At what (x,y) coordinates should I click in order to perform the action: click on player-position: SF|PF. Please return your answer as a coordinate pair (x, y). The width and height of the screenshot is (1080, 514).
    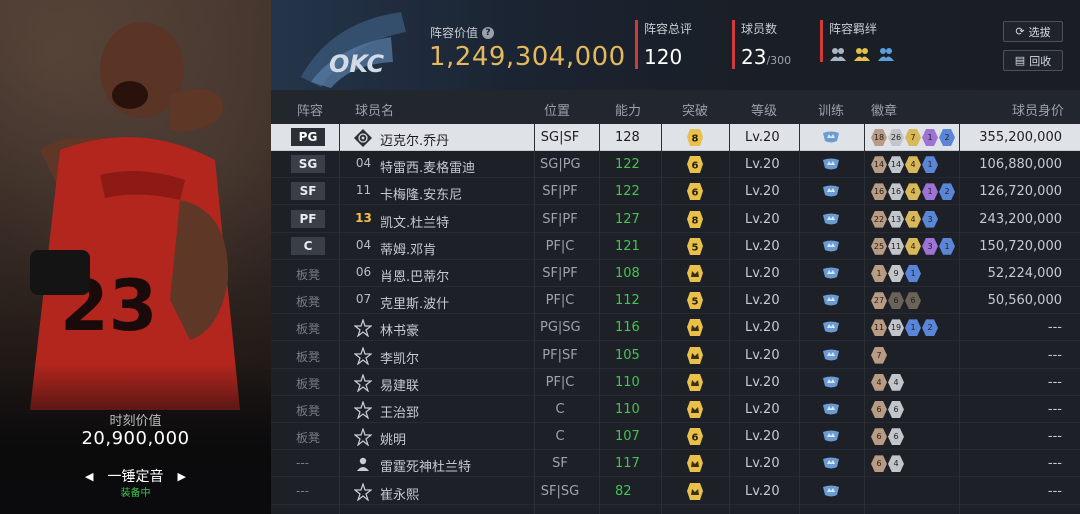
    Looking at the image, I should click on (560, 219).